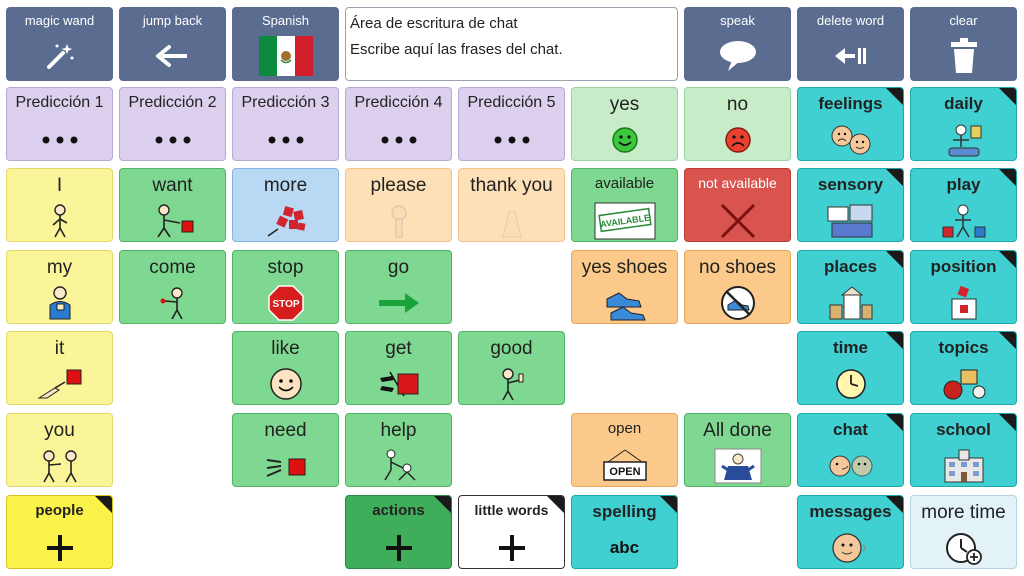  I want to click on language-button: Spanish, so click(285, 44).